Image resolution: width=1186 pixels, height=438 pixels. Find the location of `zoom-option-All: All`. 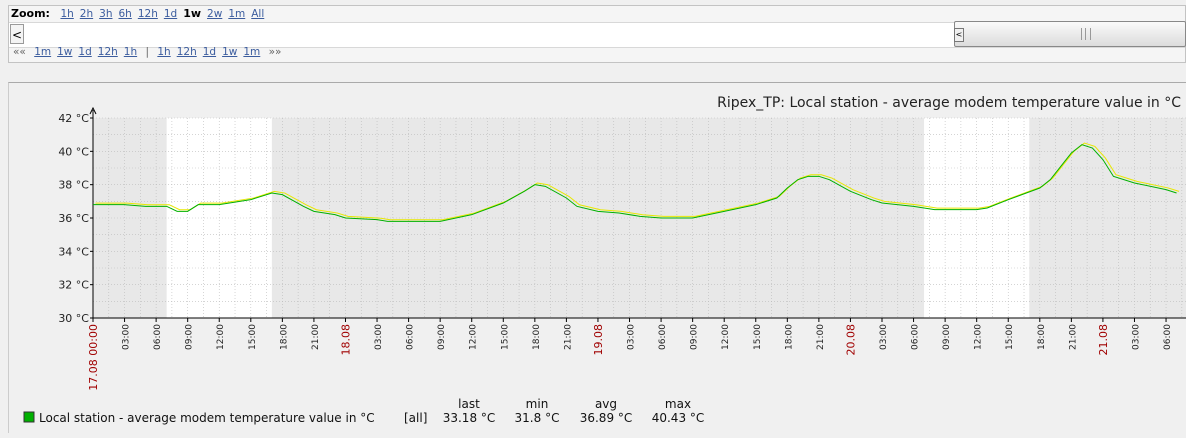

zoom-option-All: All is located at coordinates (257, 14).